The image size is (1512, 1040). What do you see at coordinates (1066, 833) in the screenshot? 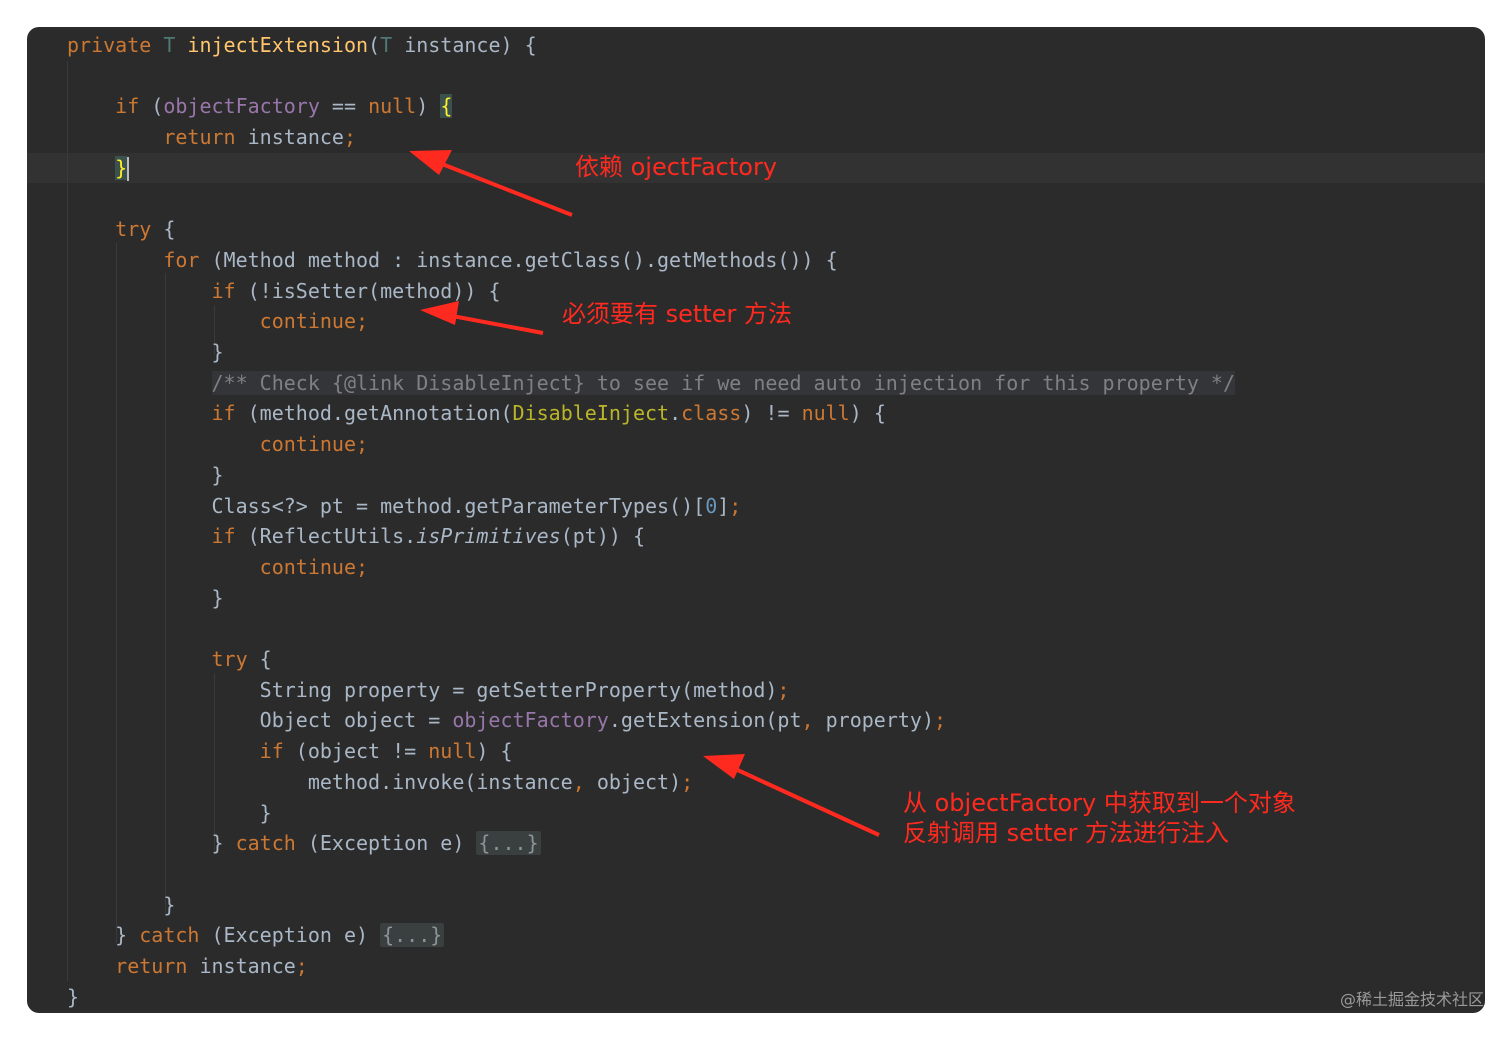
I see `annotation-note-reflect-inject: 反射调用 setter 方法进行注入` at bounding box center [1066, 833].